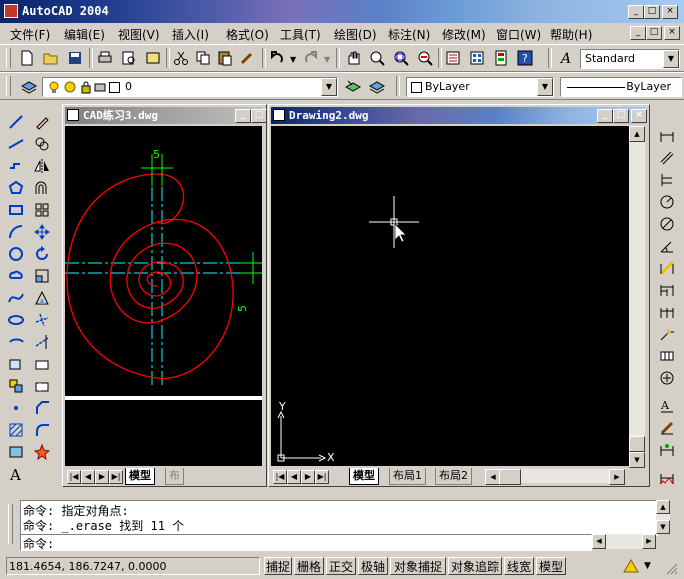 Image resolution: width=684 pixels, height=579 pixels. What do you see at coordinates (377, 86) in the screenshot?
I see `layer-previous-icon` at bounding box center [377, 86].